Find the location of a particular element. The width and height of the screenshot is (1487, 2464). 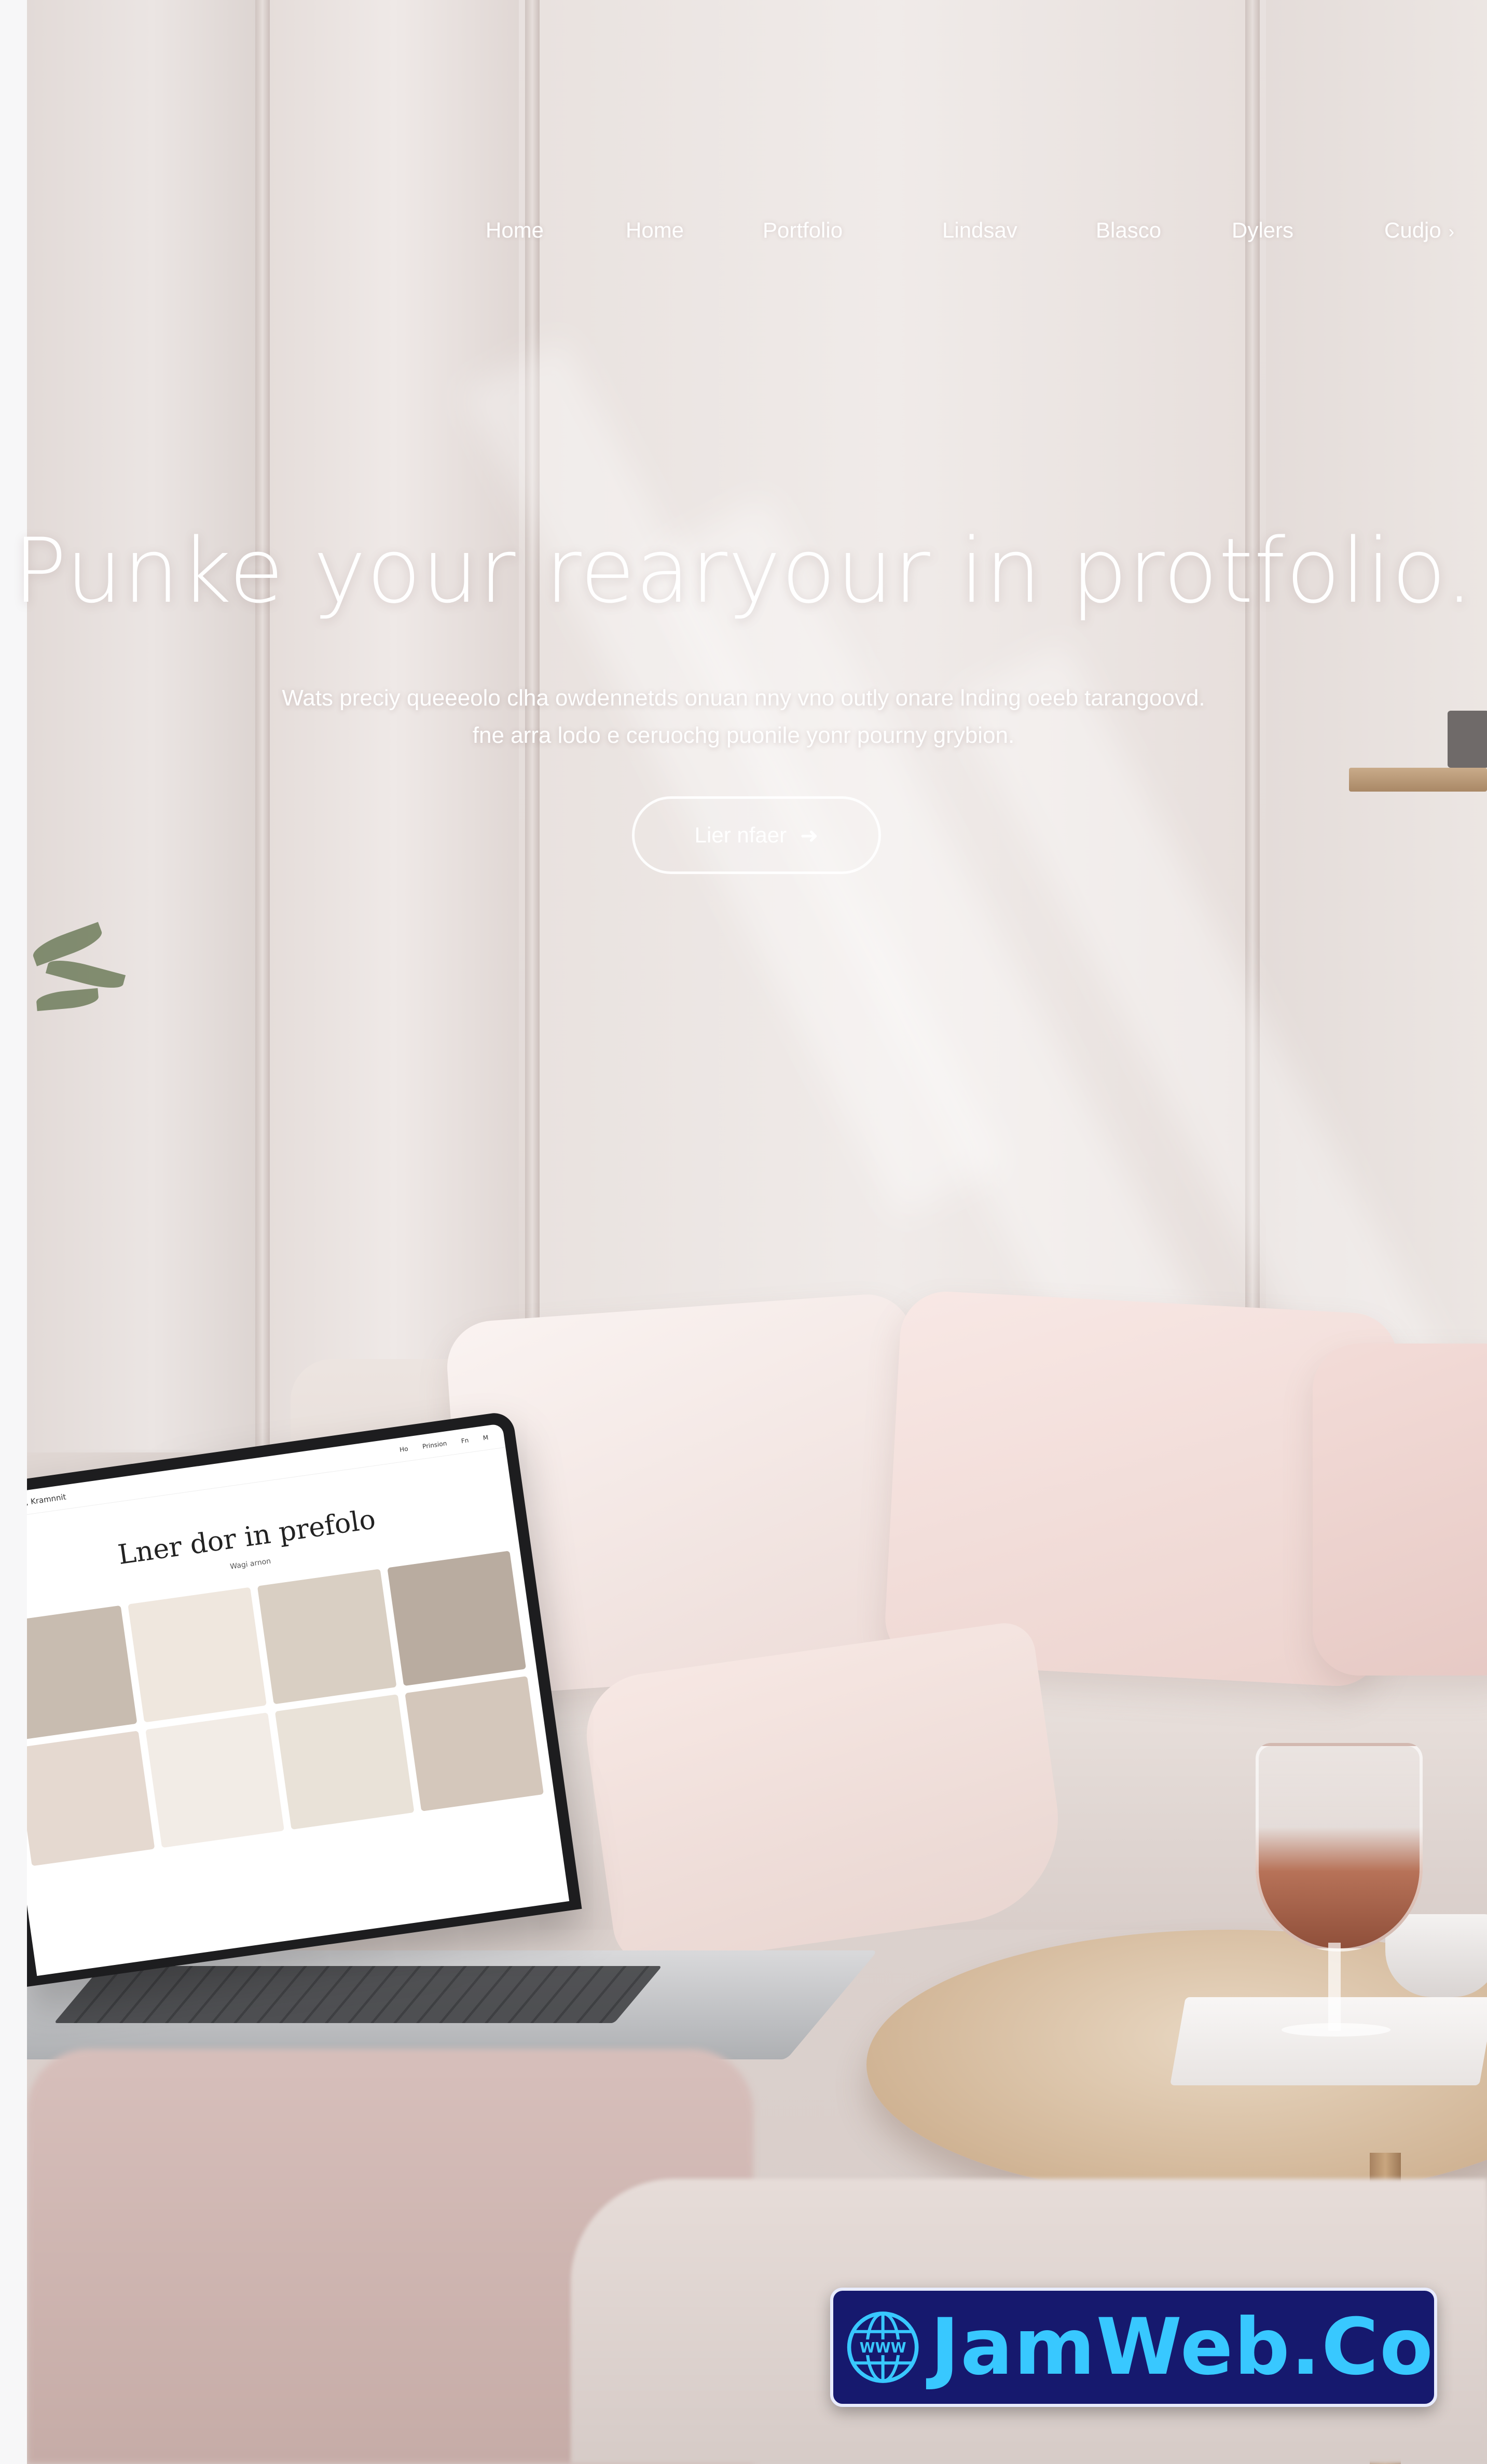

arrow-right-icon: ➜ is located at coordinates (809, 835).